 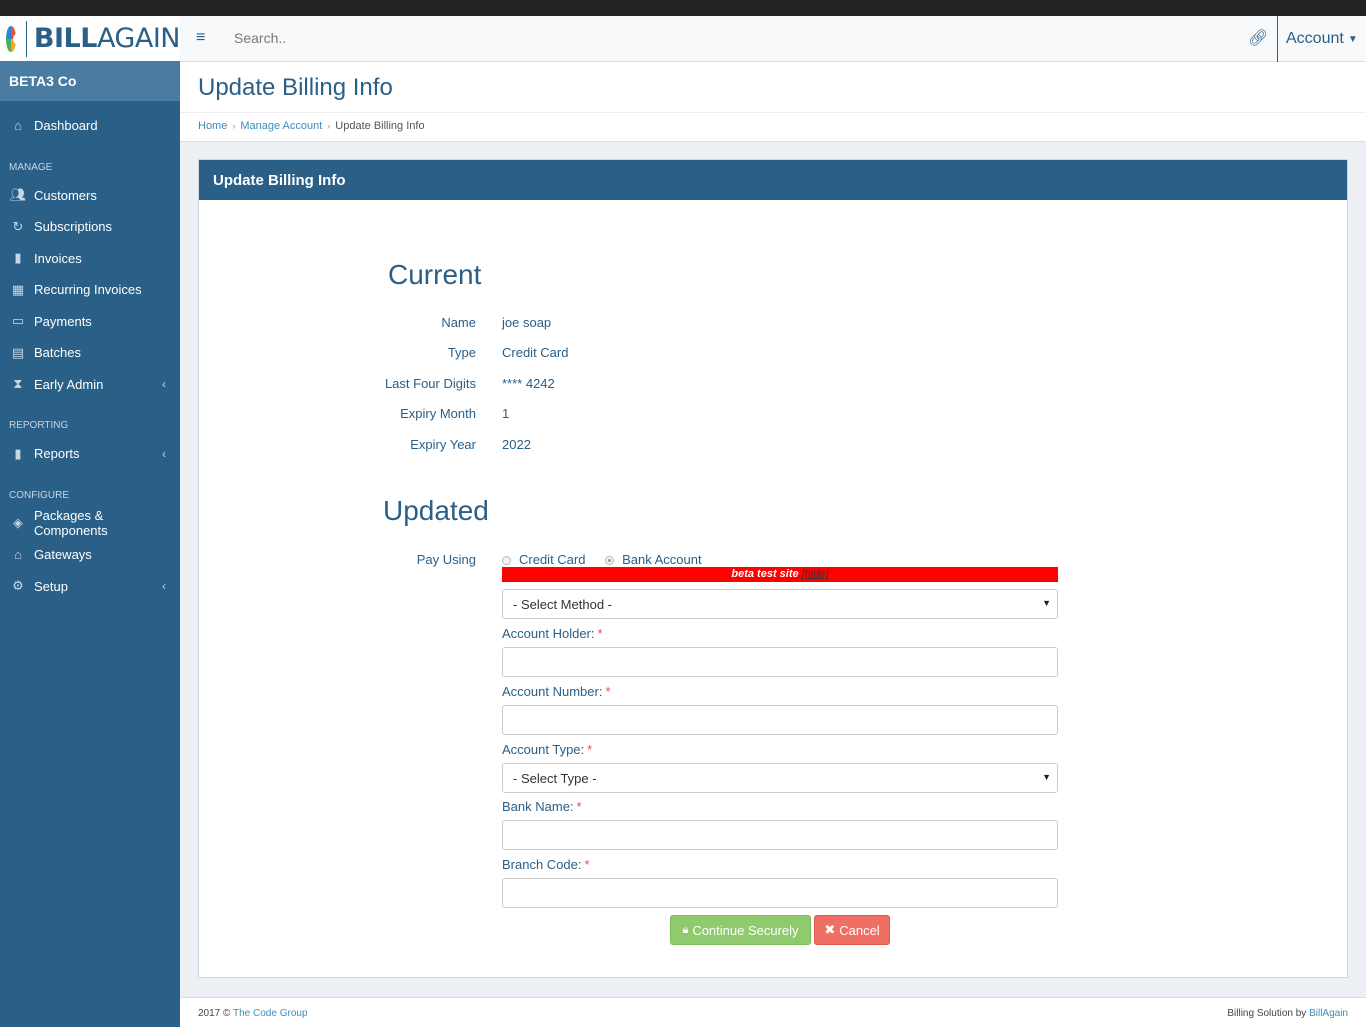 I want to click on sidebar-item-invoices: ▮ Invoices, so click(x=90, y=259).